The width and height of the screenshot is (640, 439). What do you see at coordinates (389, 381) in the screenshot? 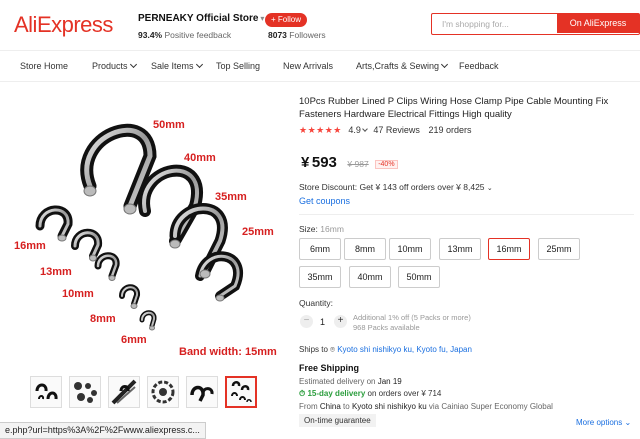
I see `estimated-date: Jan 19` at bounding box center [389, 381].